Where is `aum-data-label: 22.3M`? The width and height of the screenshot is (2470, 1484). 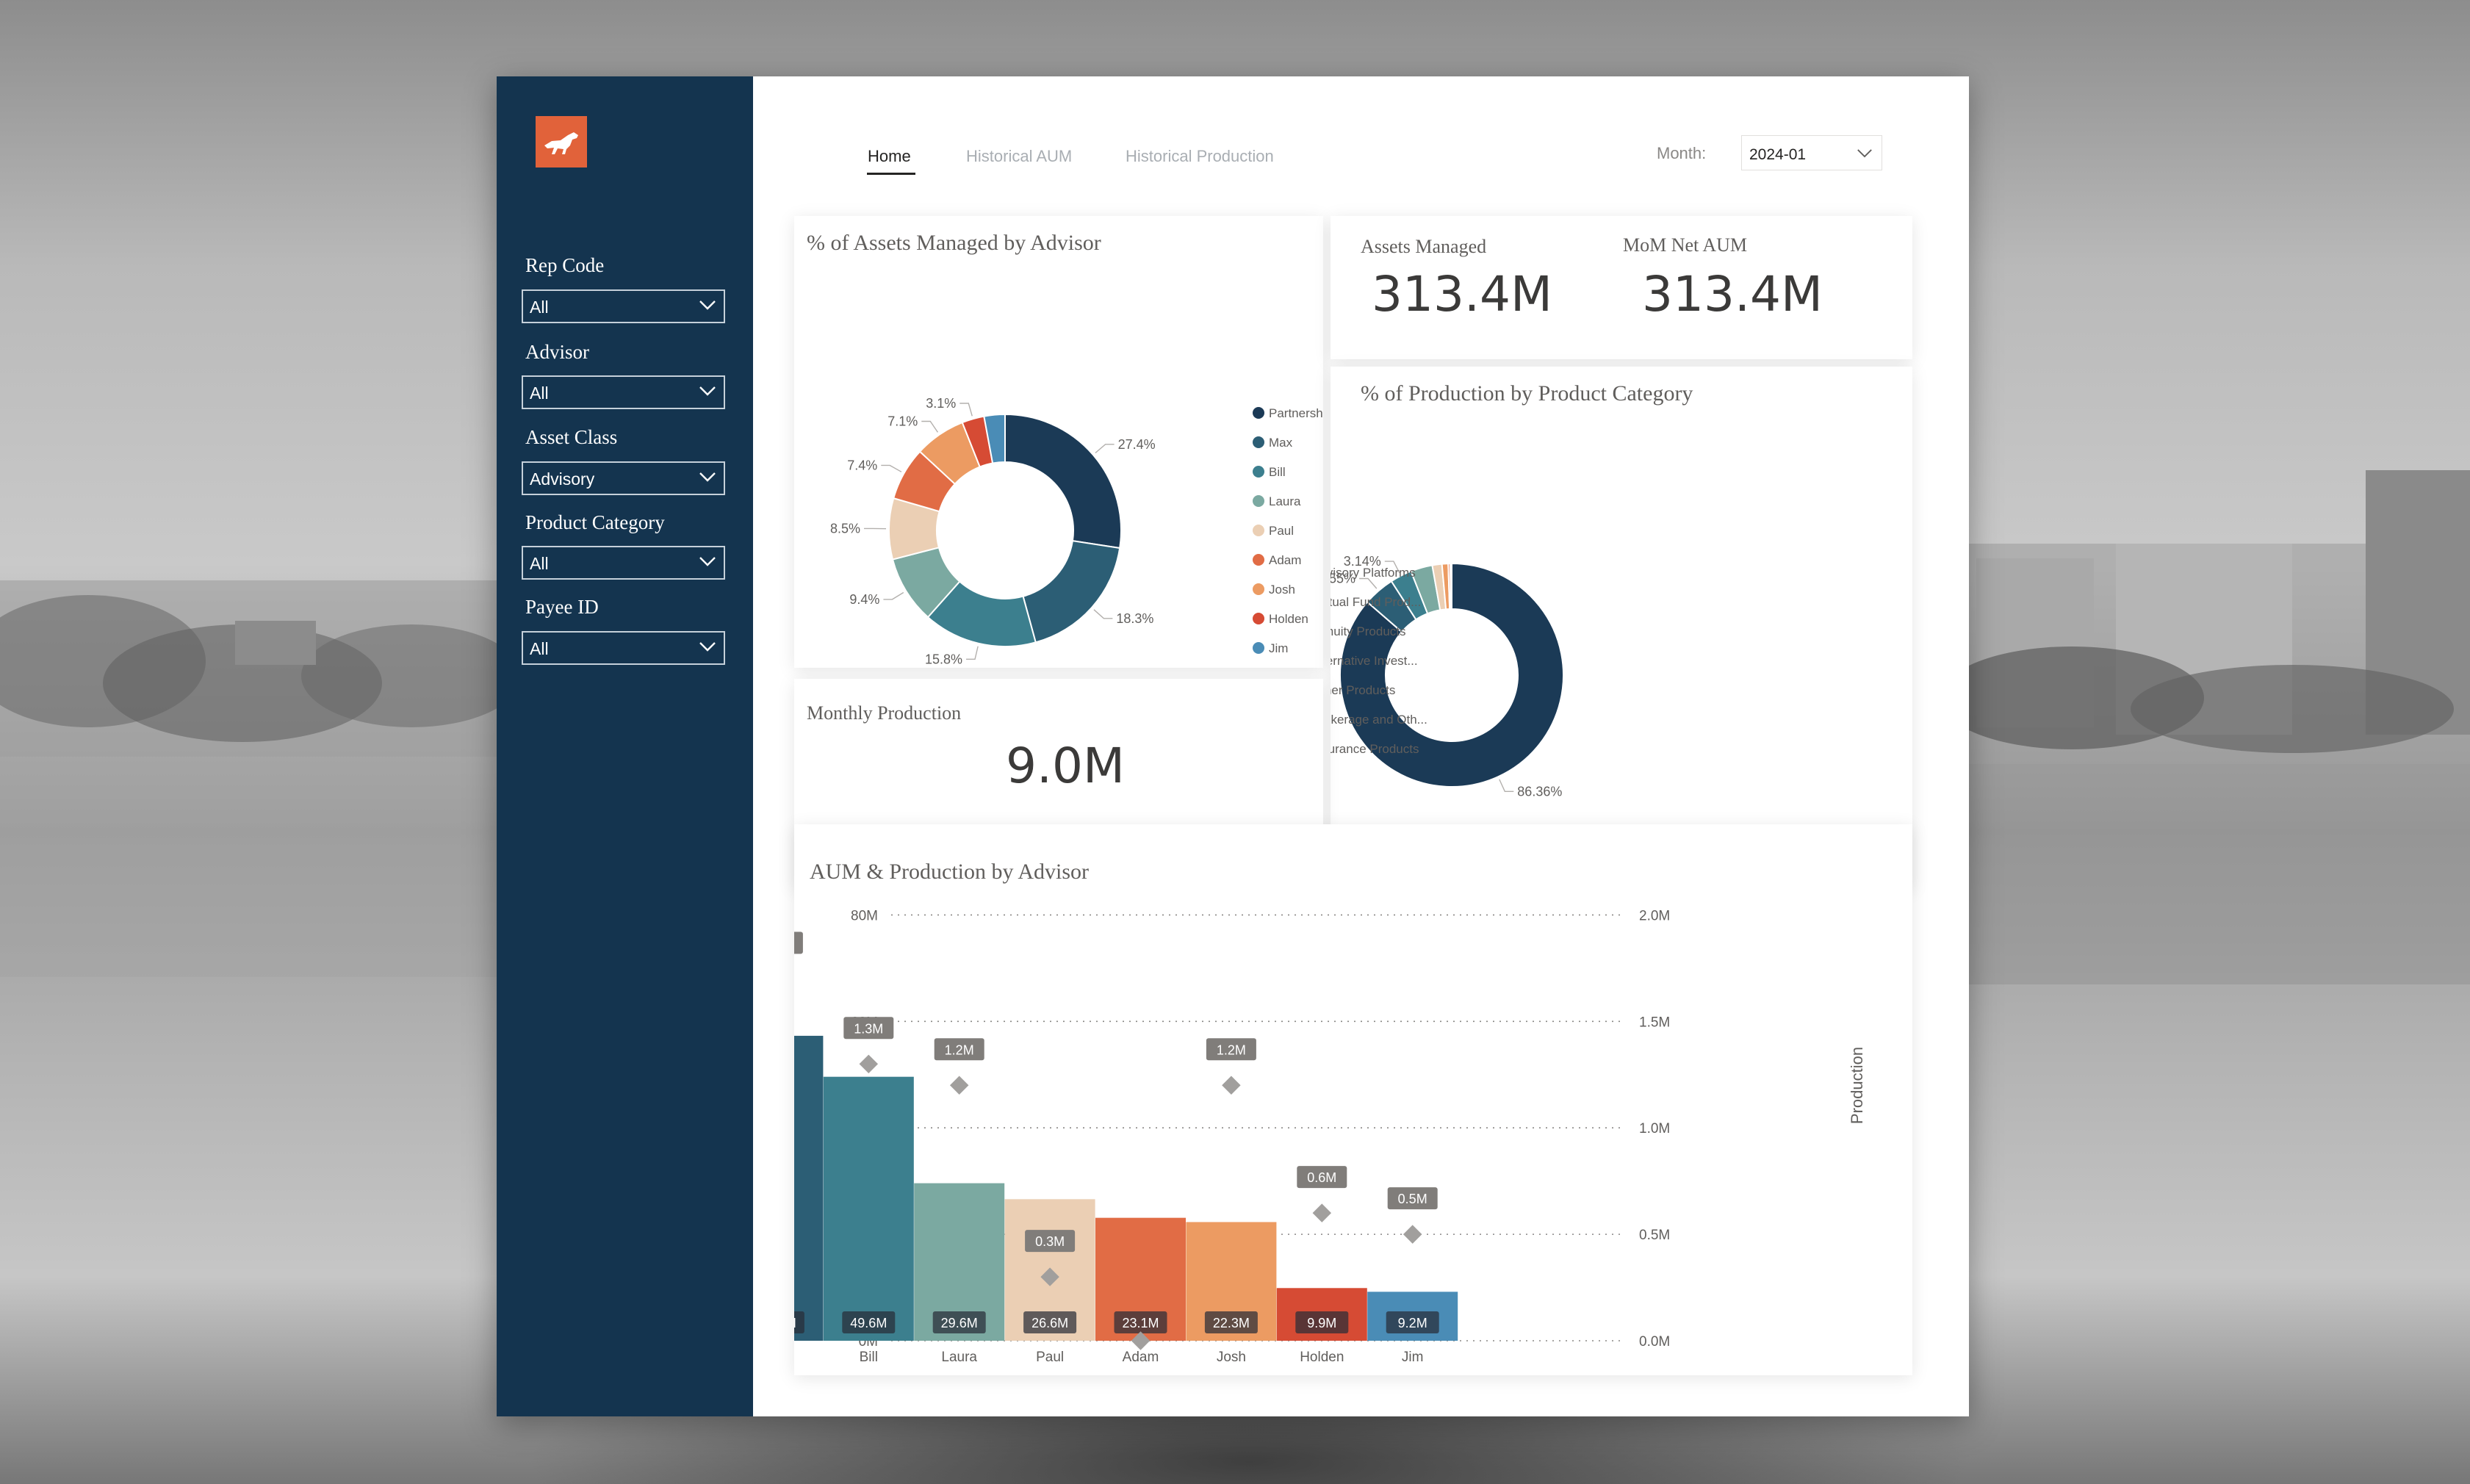
aum-data-label: 22.3M is located at coordinates (1231, 1323).